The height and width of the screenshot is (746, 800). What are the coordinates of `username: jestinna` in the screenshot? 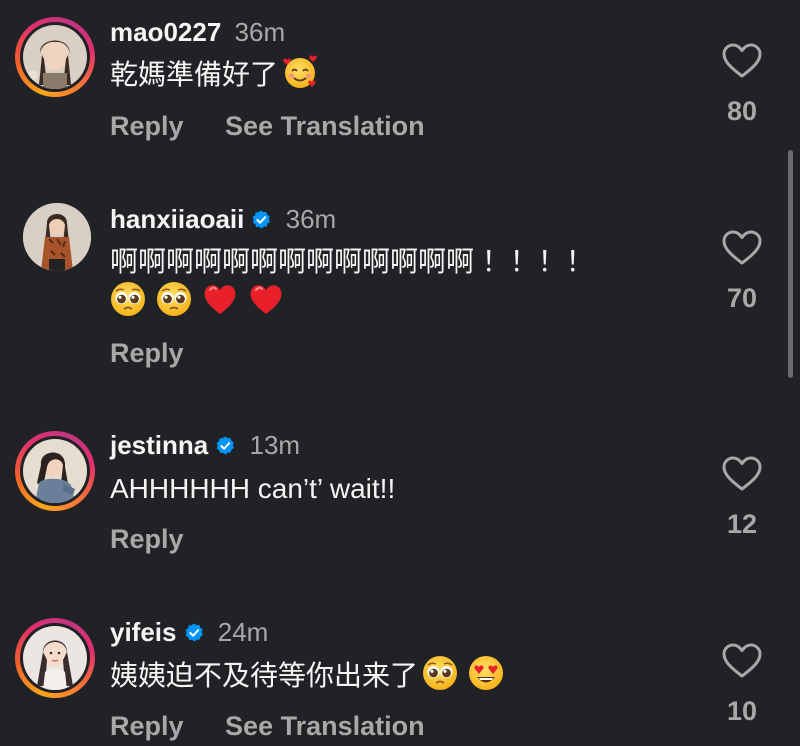 It's located at (159, 445).